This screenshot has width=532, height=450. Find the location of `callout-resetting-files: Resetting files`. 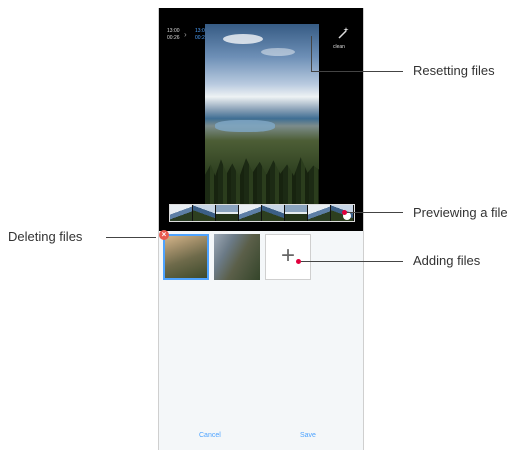

callout-resetting-files: Resetting files is located at coordinates (454, 70).